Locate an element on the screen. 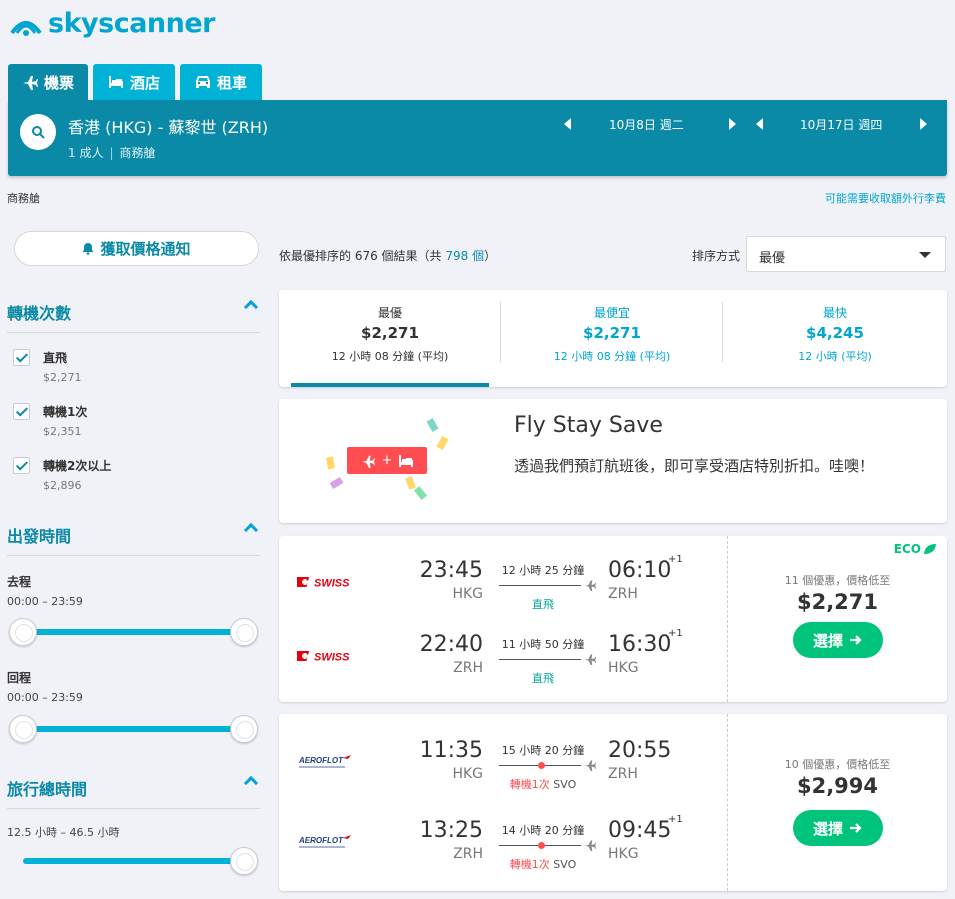 Image resolution: width=955 pixels, height=899 pixels. sort-tab-fastest: 最快 $4,245 12 小時 (平均) is located at coordinates (835, 338).